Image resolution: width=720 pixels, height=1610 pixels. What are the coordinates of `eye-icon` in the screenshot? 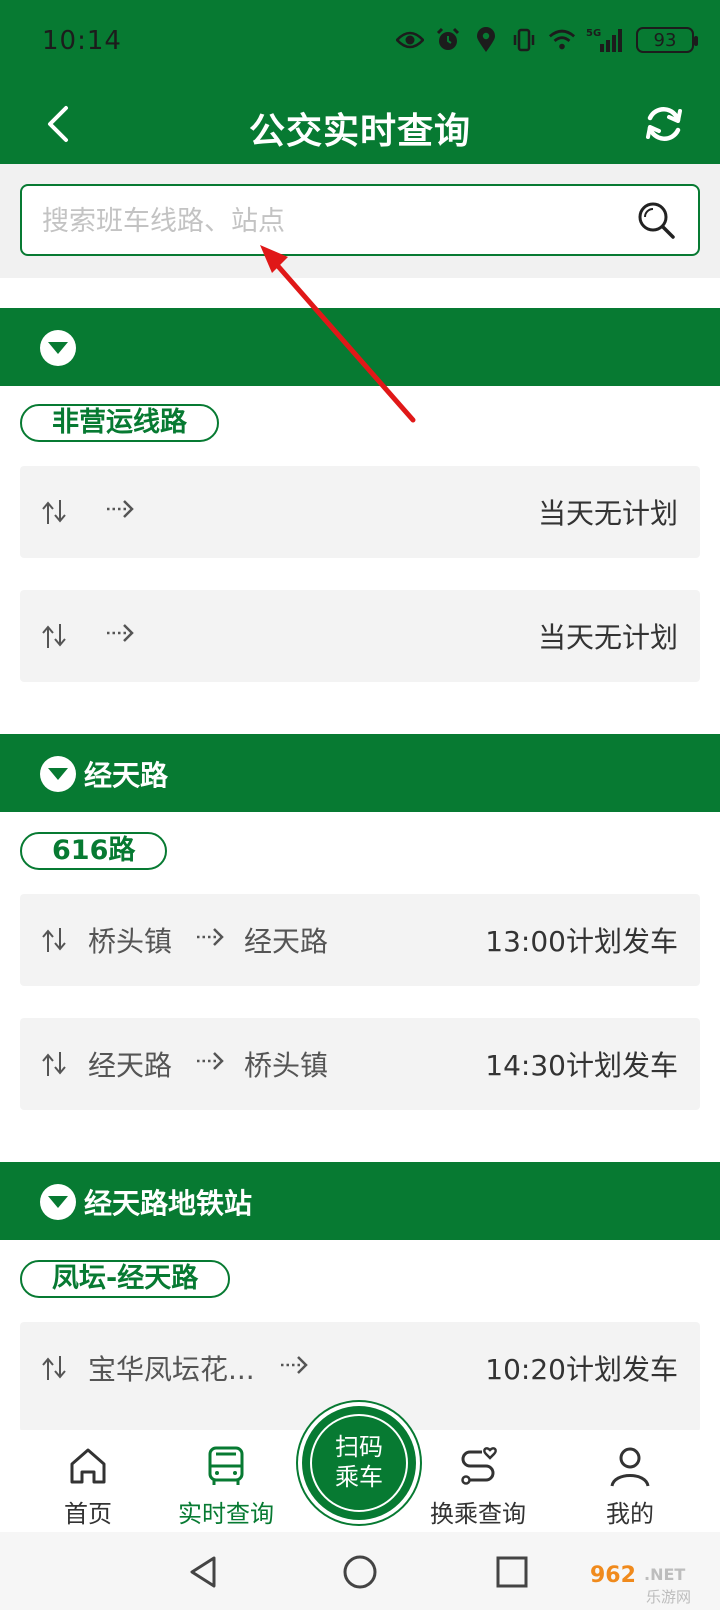 It's located at (410, 40).